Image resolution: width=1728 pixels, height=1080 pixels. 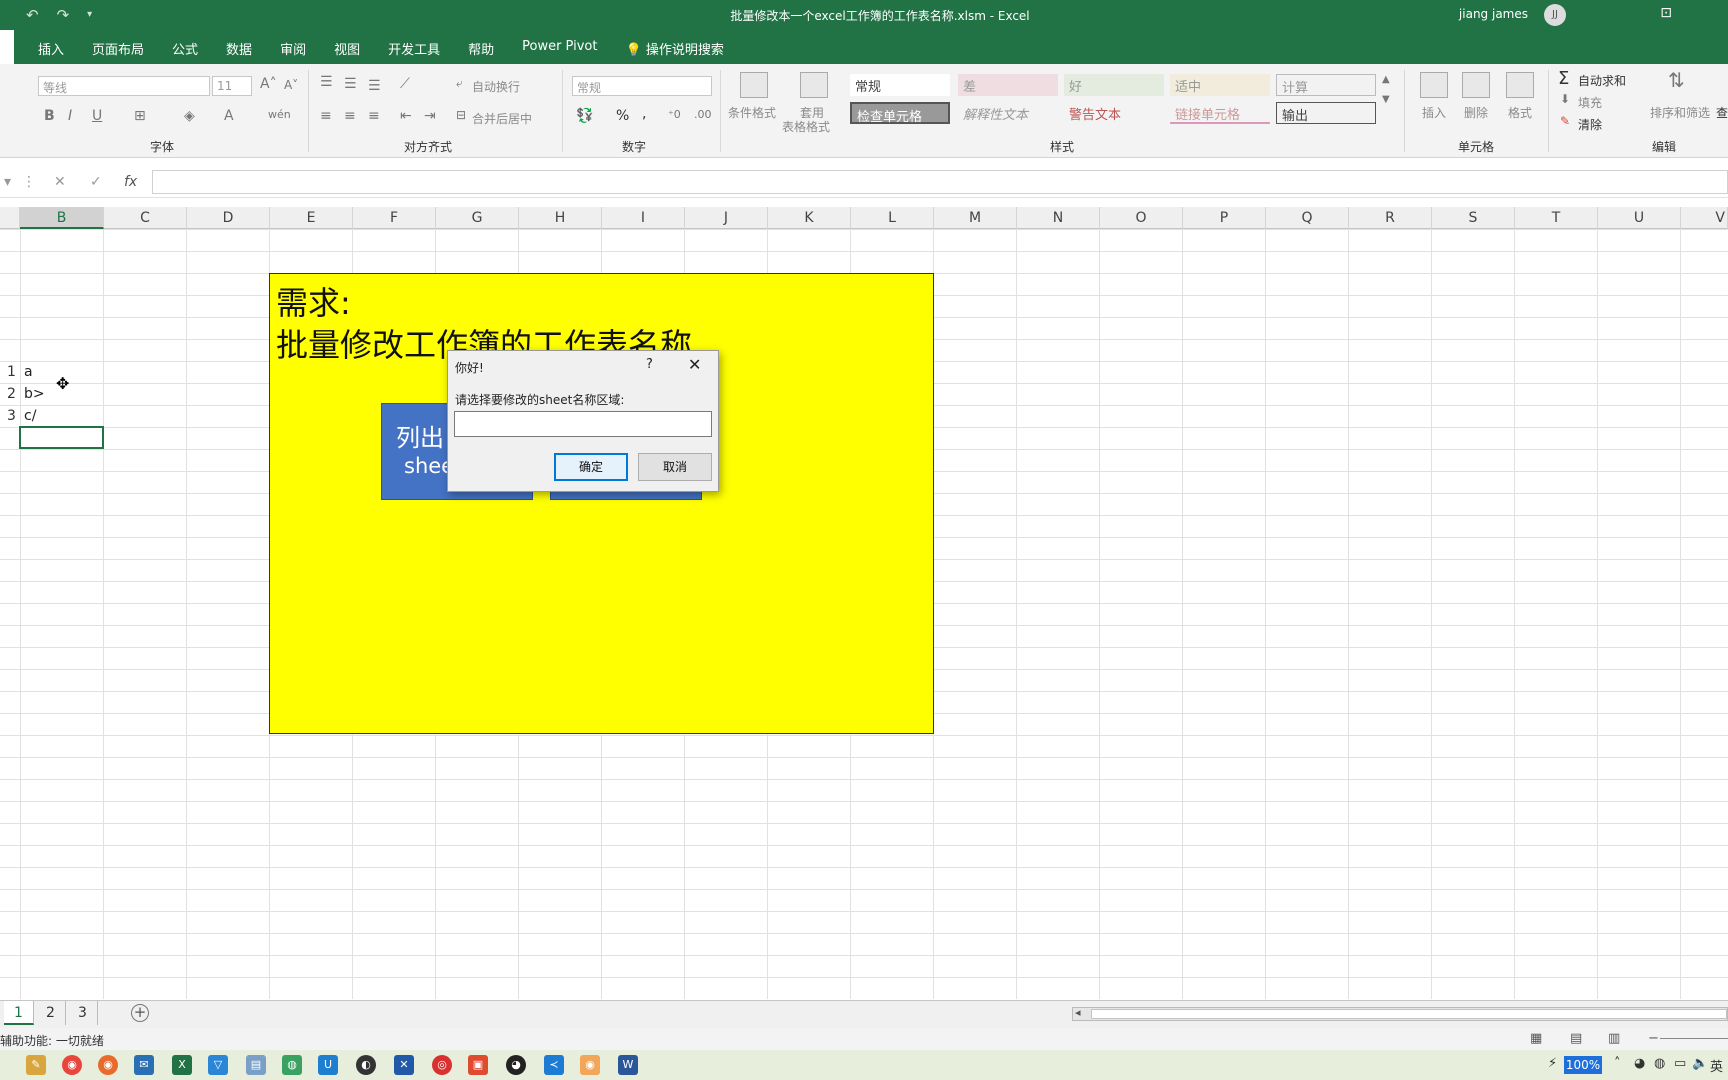 What do you see at coordinates (61, 15) in the screenshot?
I see `redo-icon: ↷` at bounding box center [61, 15].